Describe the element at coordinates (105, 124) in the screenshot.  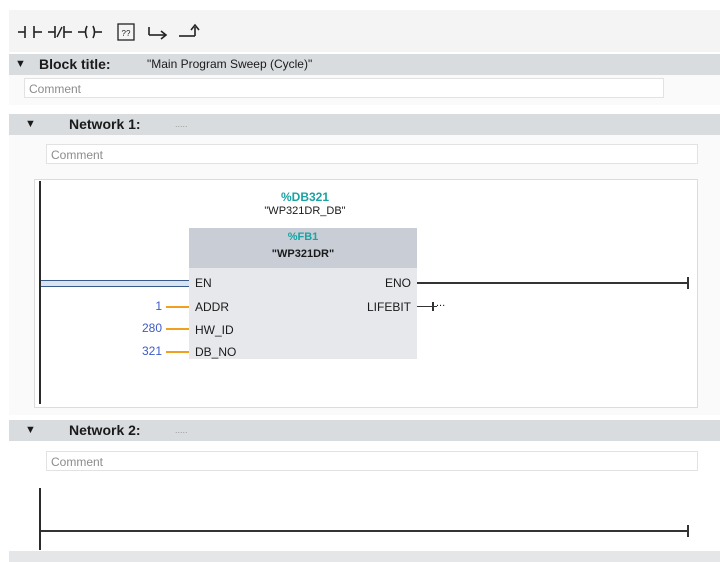
I see `network-1-label: Network 1:` at that location.